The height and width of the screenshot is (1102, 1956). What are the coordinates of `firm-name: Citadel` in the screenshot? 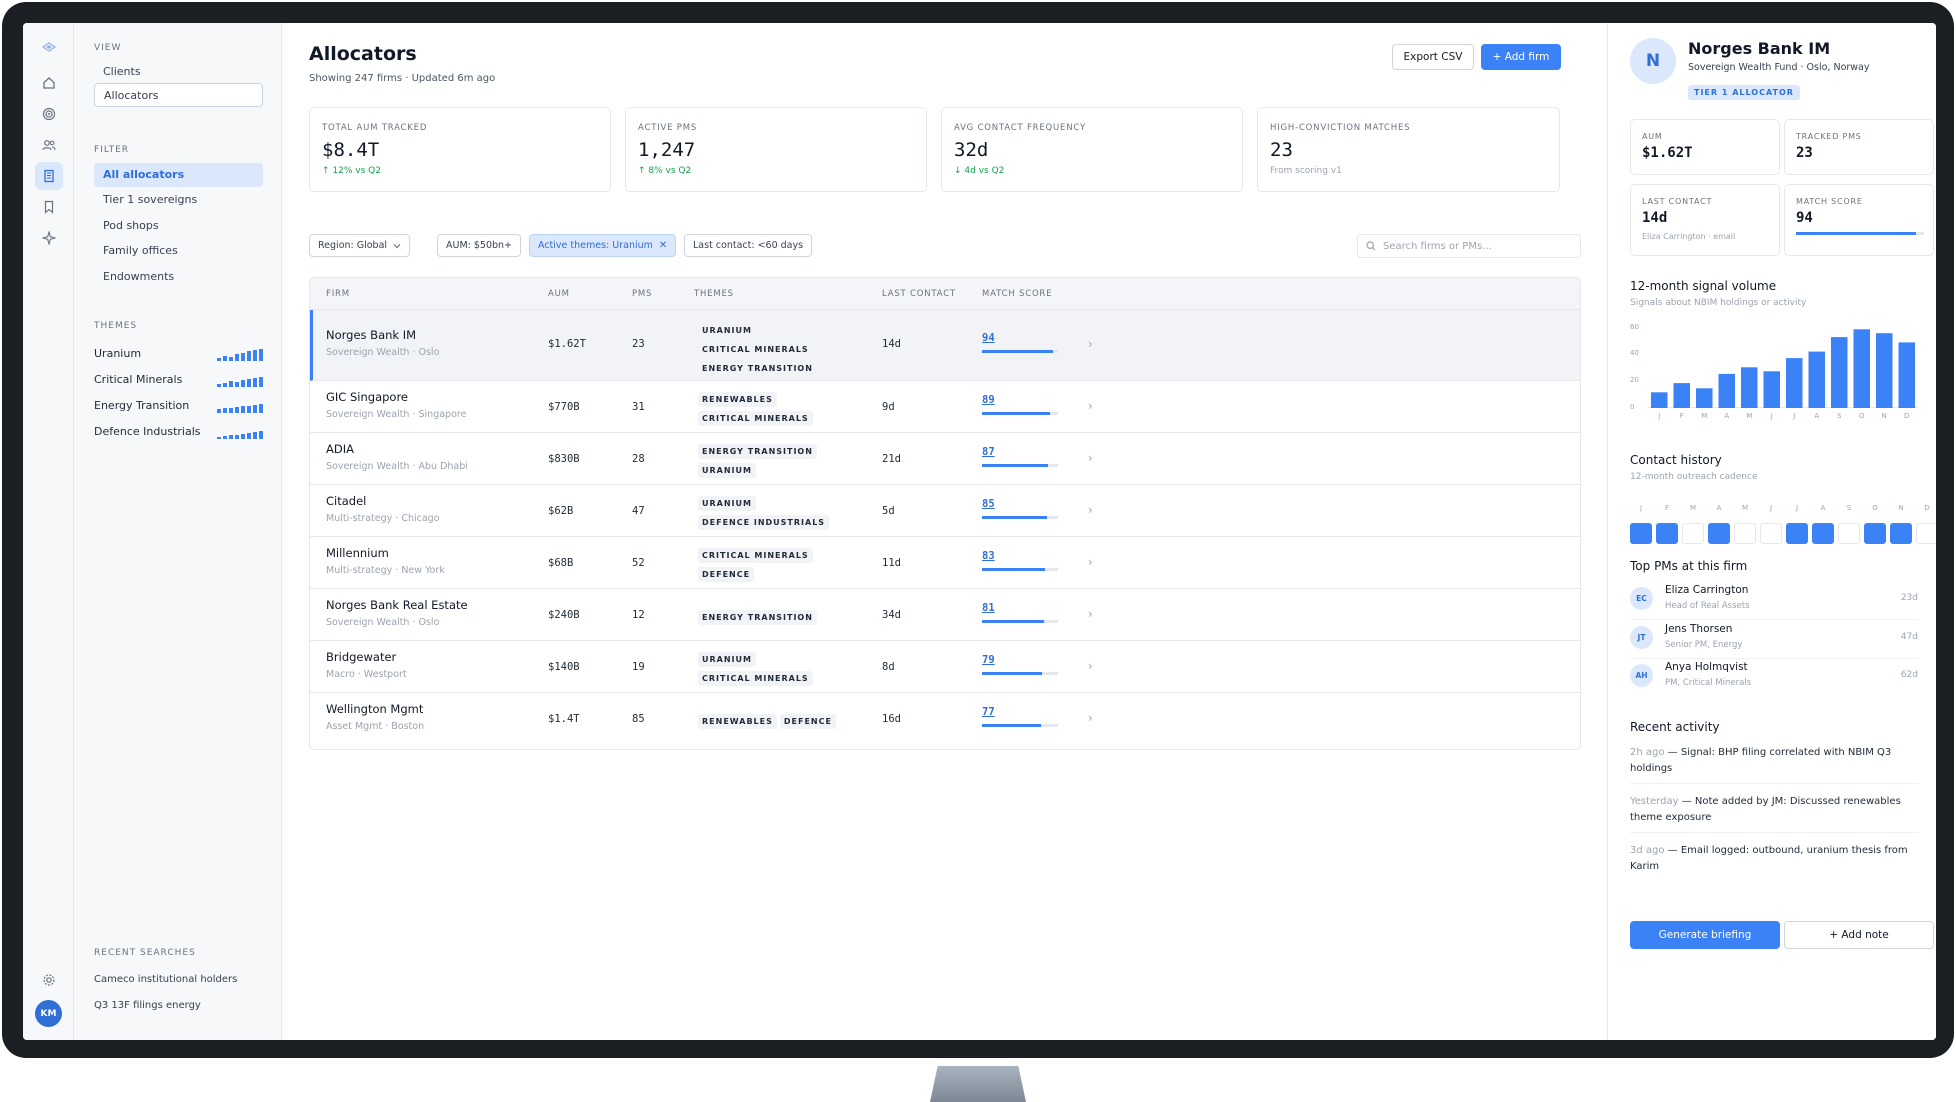 It's located at (346, 501).